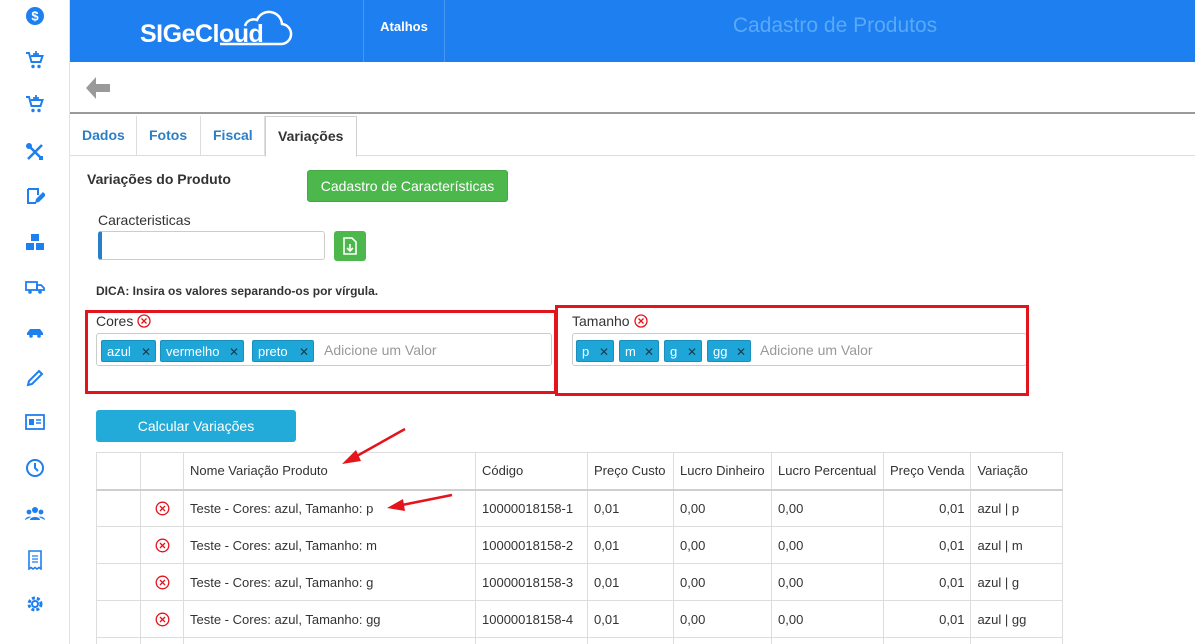 The width and height of the screenshot is (1195, 644). I want to click on caracteristicas-input, so click(211, 245).